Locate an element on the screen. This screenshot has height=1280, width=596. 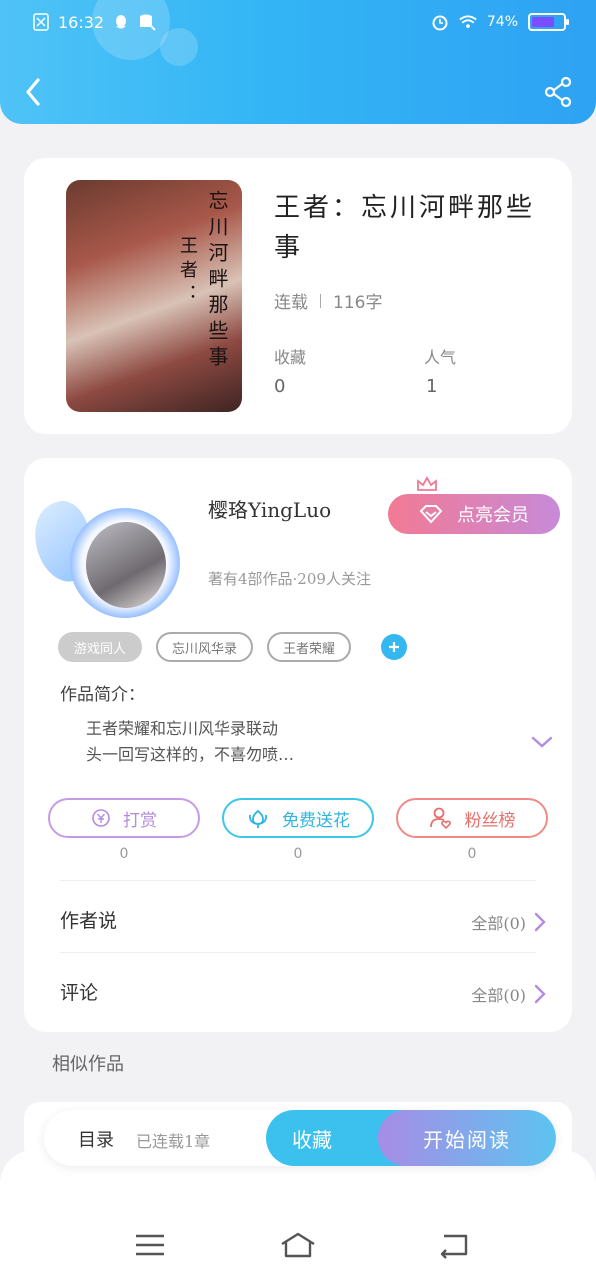
favorite-button-label: 收藏 is located at coordinates (312, 1139).